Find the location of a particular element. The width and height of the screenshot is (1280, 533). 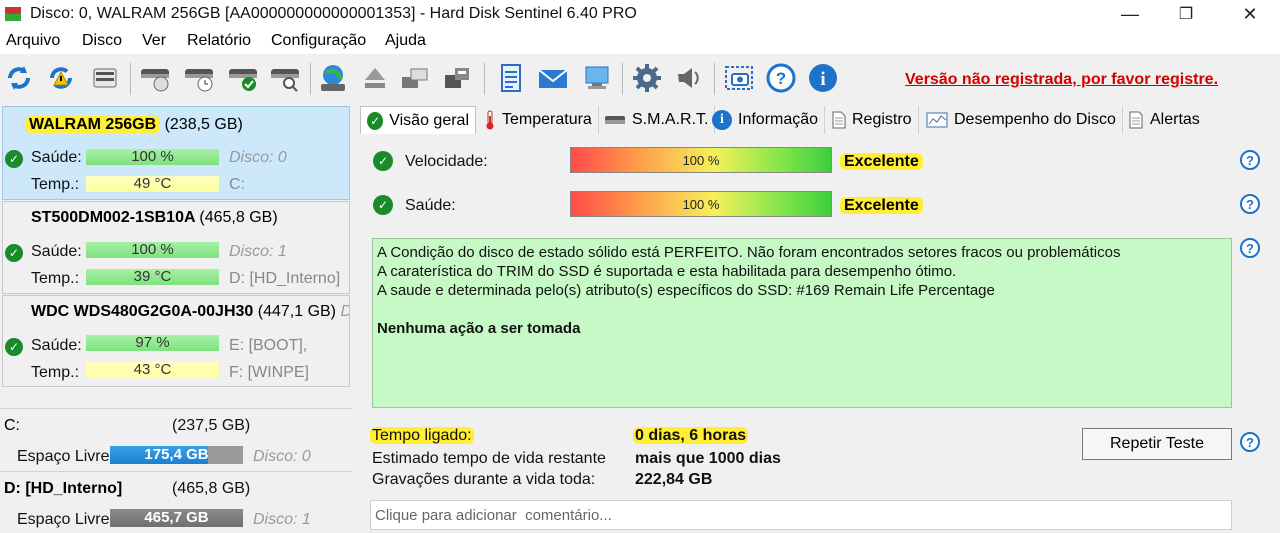

sound-icon is located at coordinates (689, 78).